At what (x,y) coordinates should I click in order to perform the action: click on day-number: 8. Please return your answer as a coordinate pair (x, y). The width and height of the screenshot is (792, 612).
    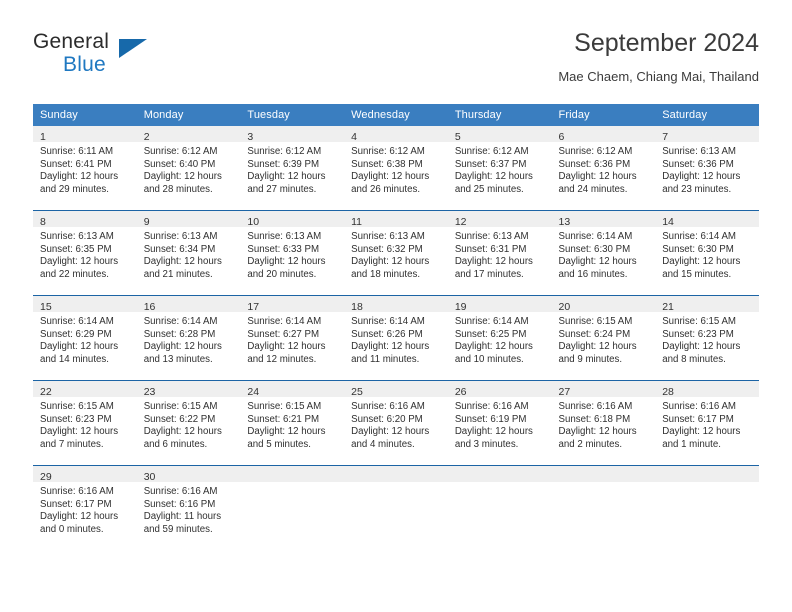
    Looking at the image, I should click on (43, 222).